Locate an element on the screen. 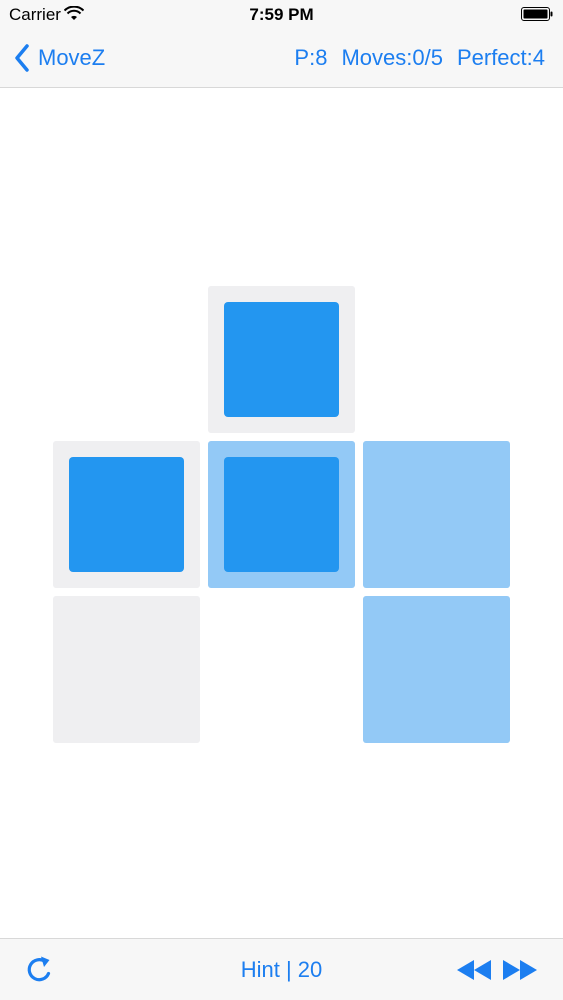 The image size is (563, 1000). back-button: MoveZ is located at coordinates (59, 58).